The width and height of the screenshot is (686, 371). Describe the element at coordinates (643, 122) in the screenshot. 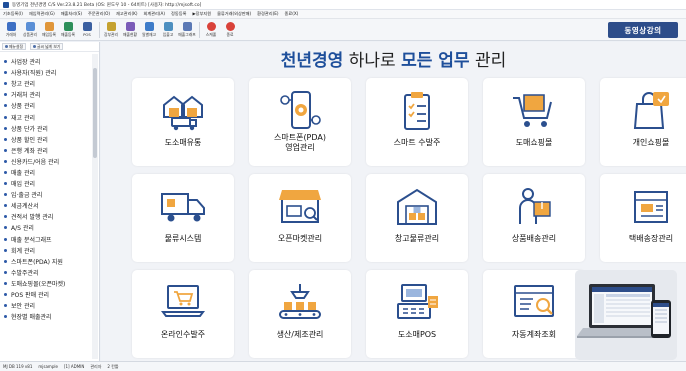

I see `feature-tile: 개인쇼핑몰` at that location.